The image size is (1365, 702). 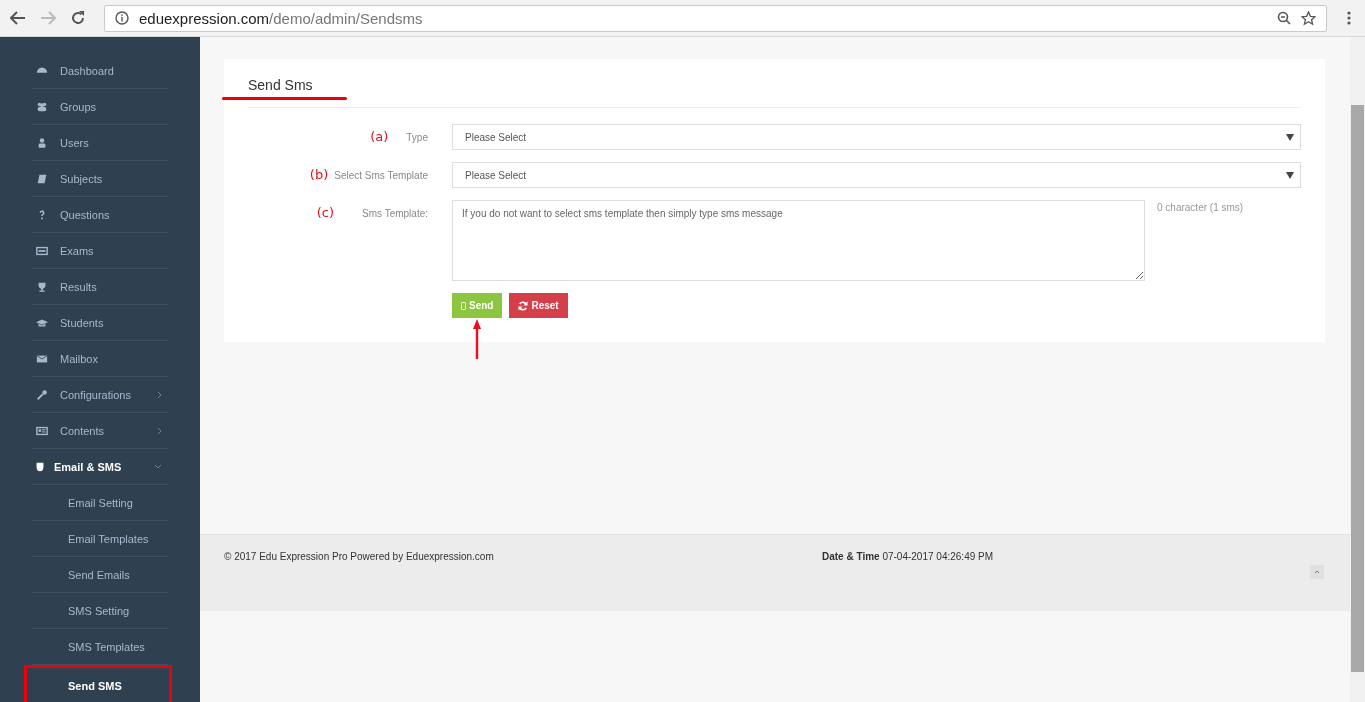 What do you see at coordinates (1357, 388) in the screenshot?
I see `scrollbar-thumb` at bounding box center [1357, 388].